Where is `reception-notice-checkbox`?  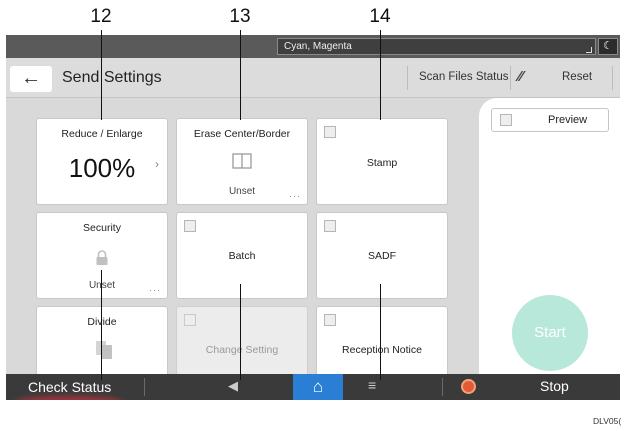
reception-notice-checkbox is located at coordinates (330, 320).